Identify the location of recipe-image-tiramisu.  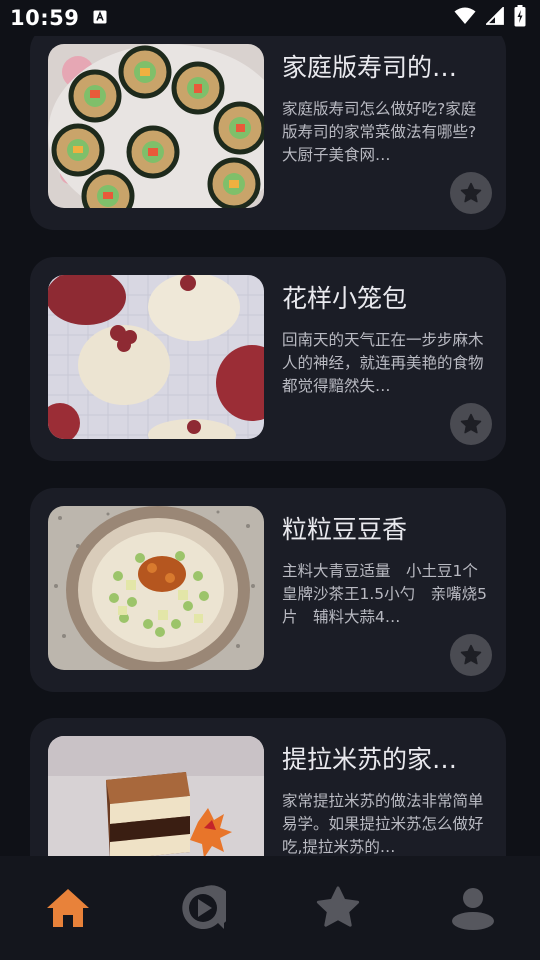
(156, 796).